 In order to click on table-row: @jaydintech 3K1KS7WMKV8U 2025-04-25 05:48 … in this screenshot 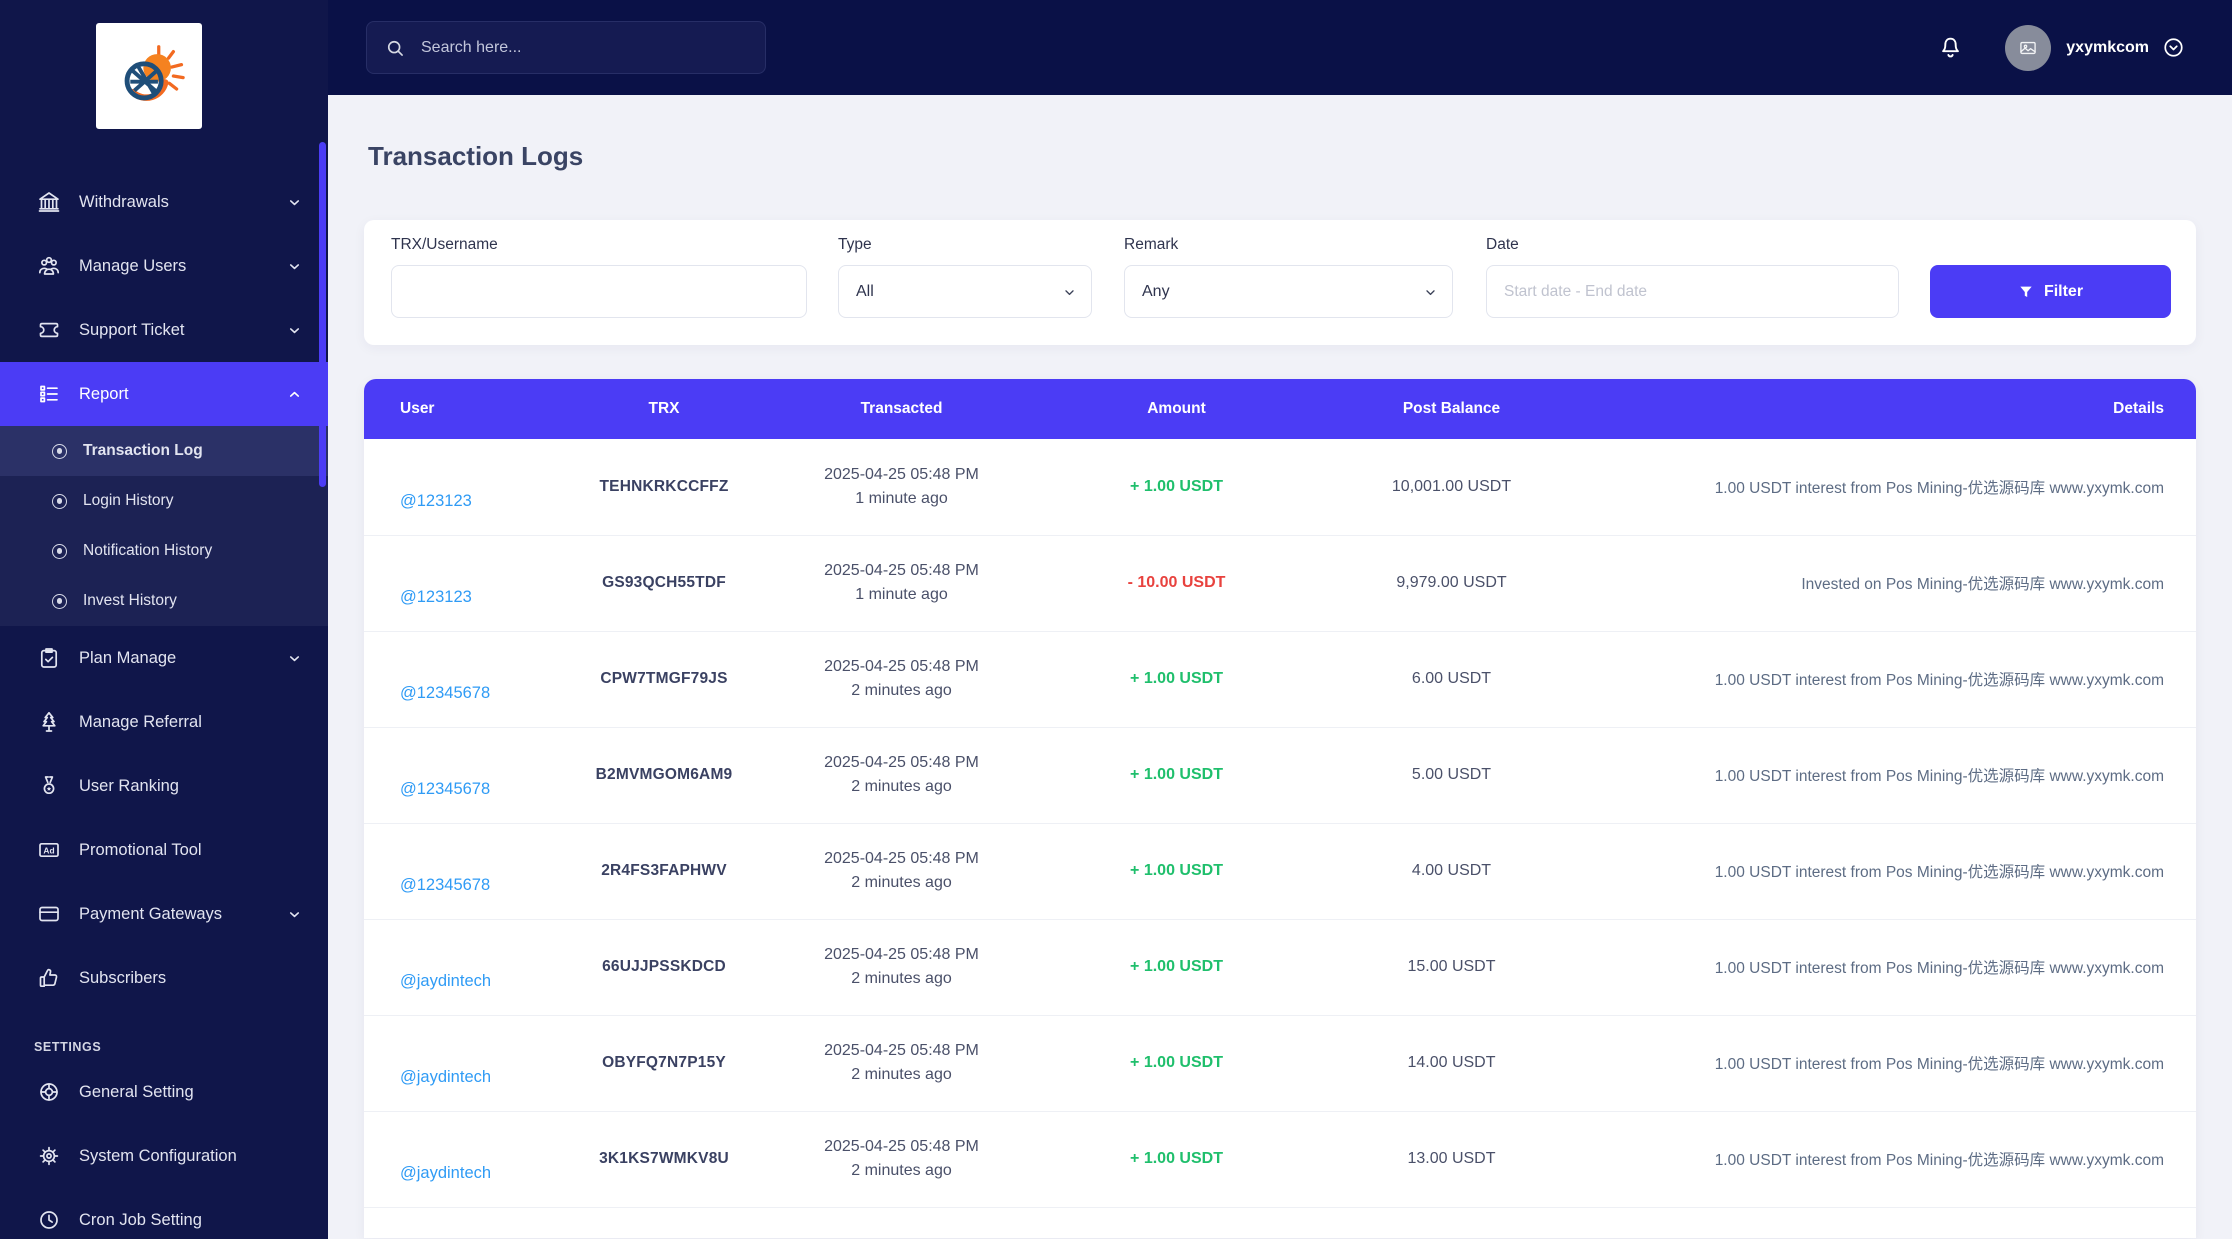, I will do `click(1280, 1159)`.